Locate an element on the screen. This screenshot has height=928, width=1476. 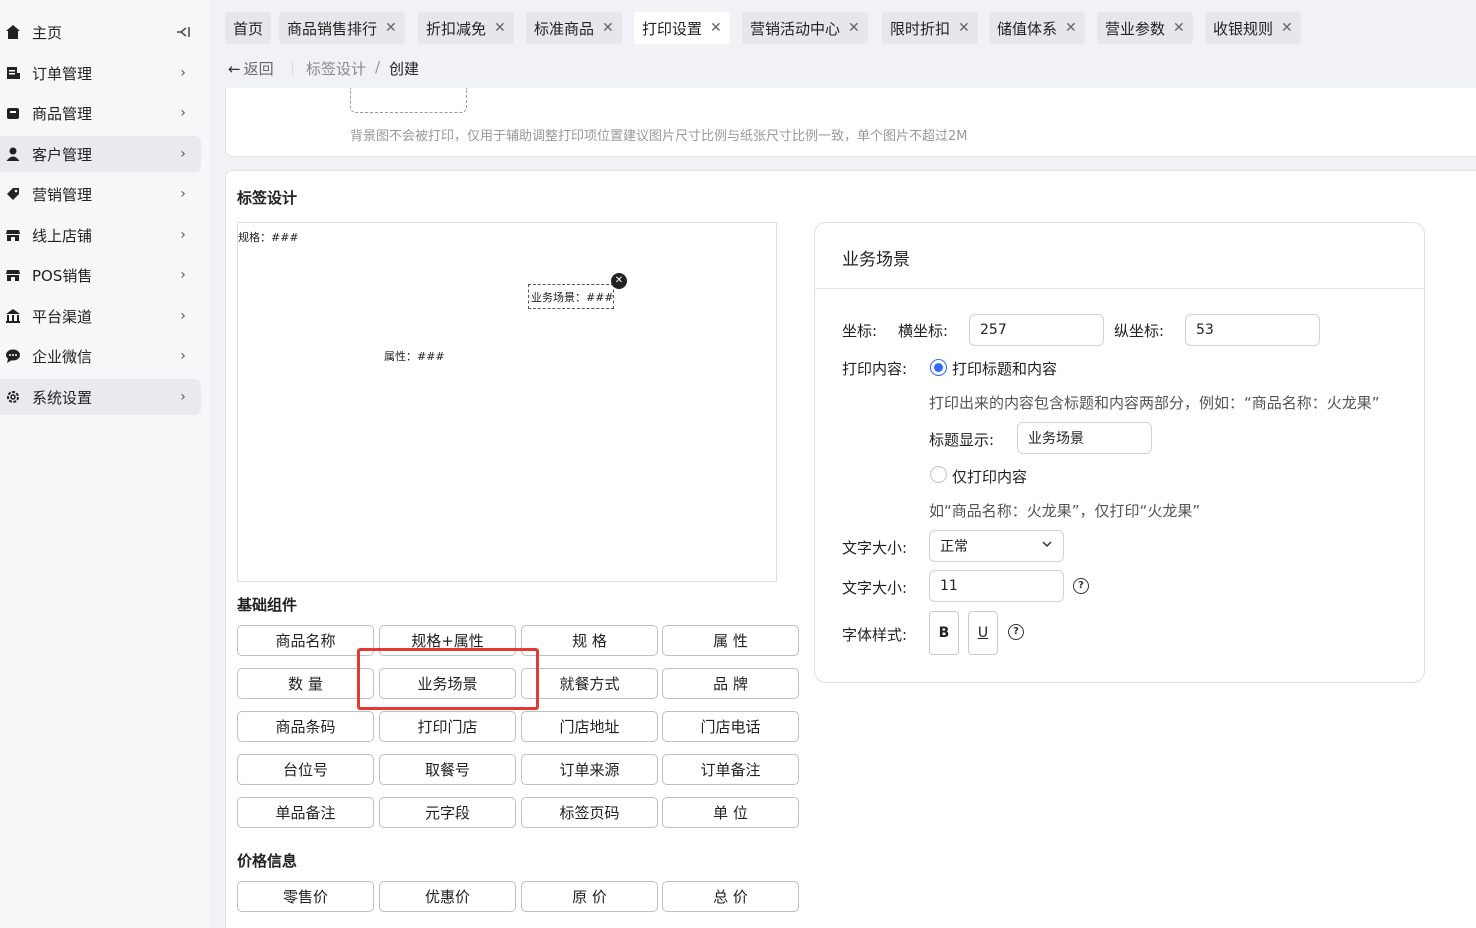
component-button: 订单备注 is located at coordinates (730, 769).